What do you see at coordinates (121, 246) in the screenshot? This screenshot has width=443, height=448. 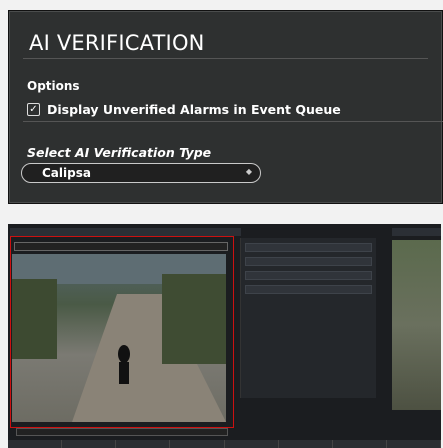 I see `camera-selector` at bounding box center [121, 246].